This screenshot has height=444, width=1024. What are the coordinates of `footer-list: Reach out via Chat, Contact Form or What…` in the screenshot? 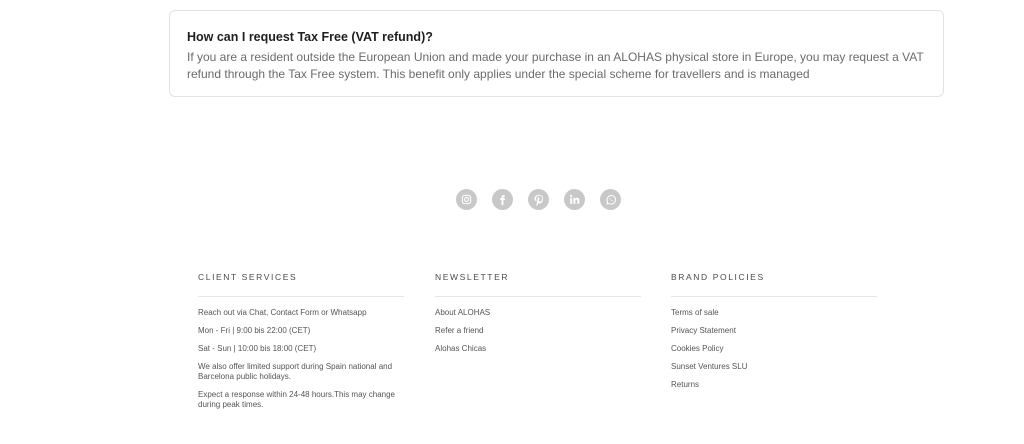 It's located at (301, 353).